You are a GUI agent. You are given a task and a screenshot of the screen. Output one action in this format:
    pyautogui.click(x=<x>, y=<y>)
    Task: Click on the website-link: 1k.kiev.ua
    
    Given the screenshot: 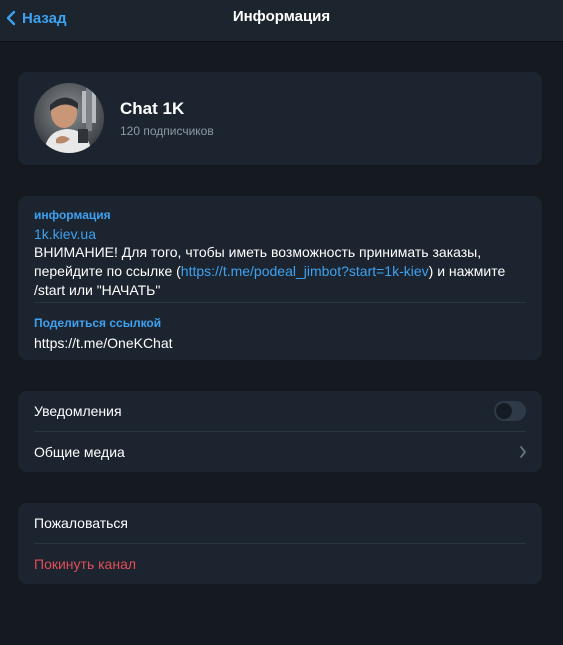 What is the action you would take?
    pyautogui.click(x=65, y=234)
    